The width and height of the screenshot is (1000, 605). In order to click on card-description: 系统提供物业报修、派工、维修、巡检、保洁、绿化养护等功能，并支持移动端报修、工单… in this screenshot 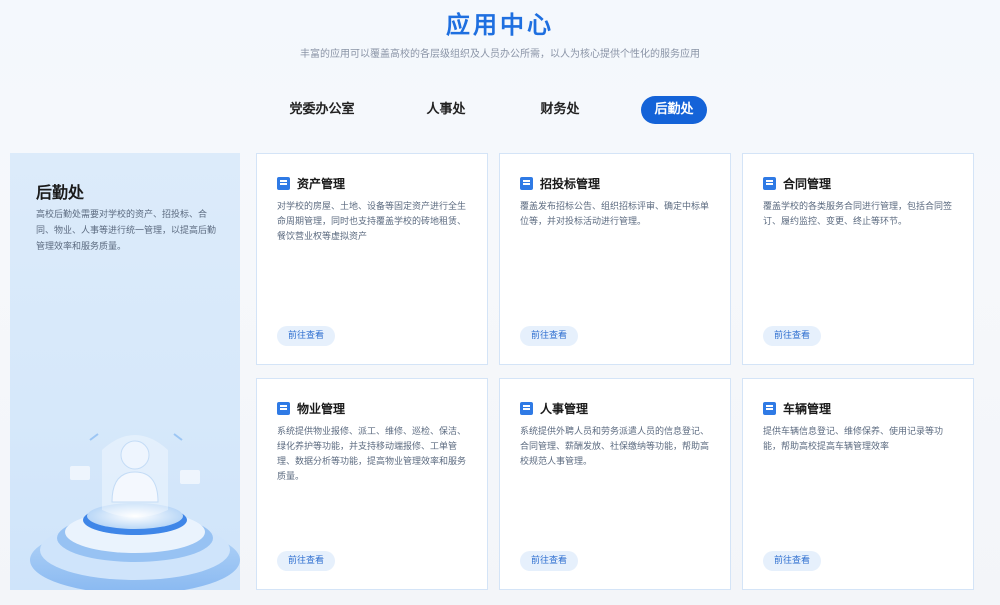, I will do `click(372, 454)`.